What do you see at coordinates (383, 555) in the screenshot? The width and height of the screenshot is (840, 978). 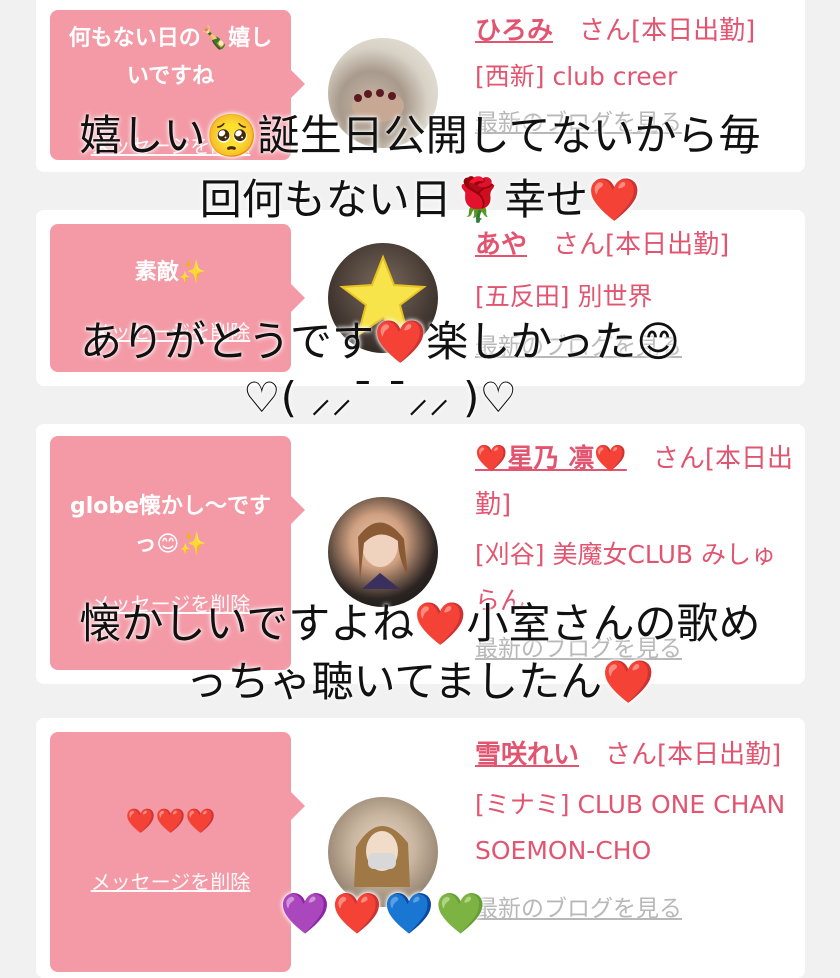 I see `portrait-photo-icon` at bounding box center [383, 555].